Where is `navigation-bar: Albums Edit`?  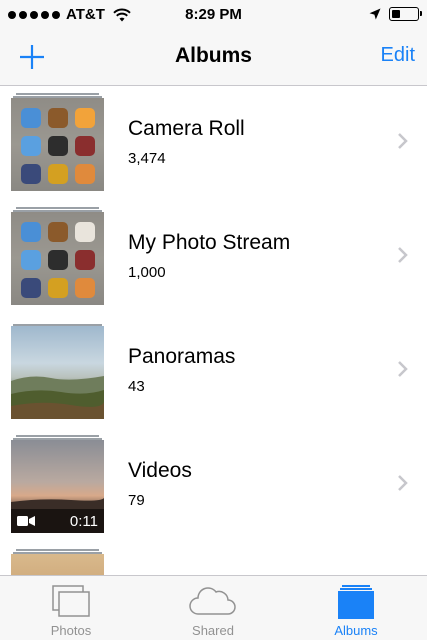
navigation-bar: Albums Edit is located at coordinates (213, 58).